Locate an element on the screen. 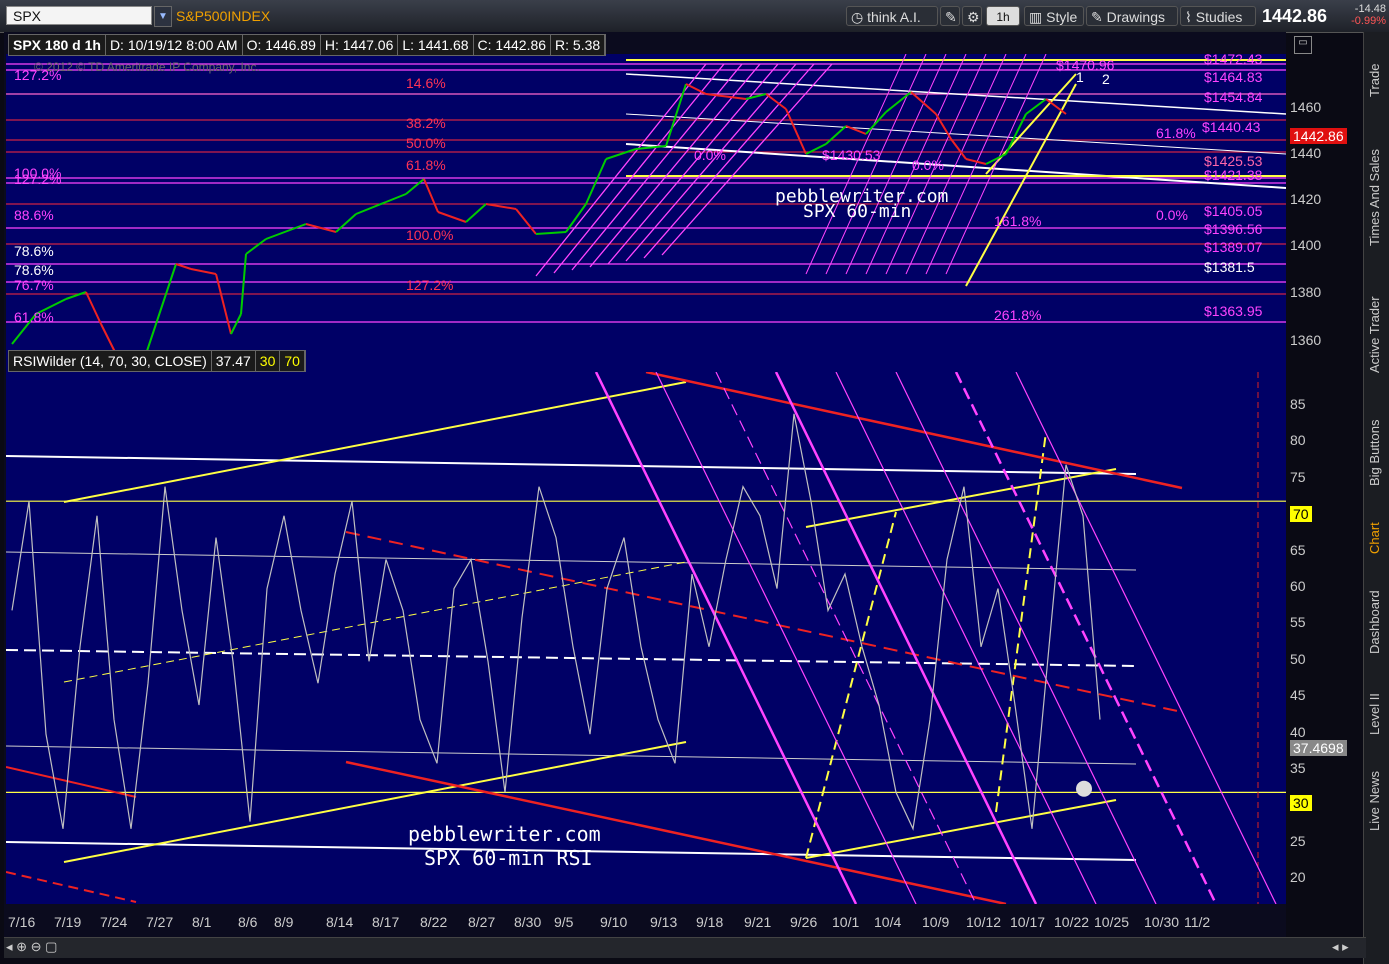 The width and height of the screenshot is (1389, 964). price-axis-label: 1360 is located at coordinates (1306, 340).